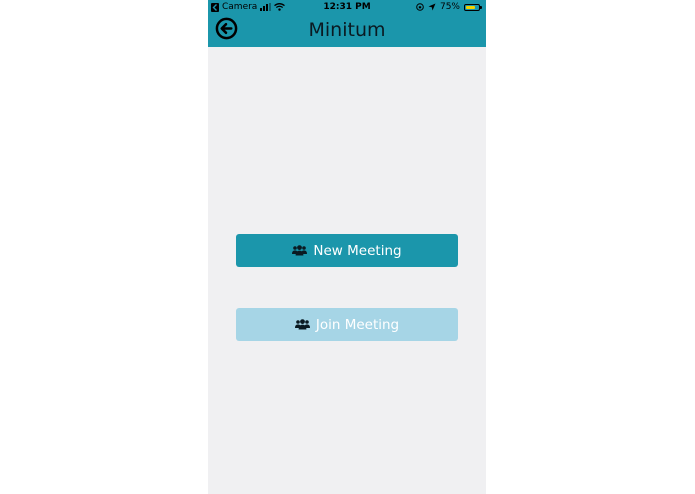 The image size is (695, 494). I want to click on new-meeting-button: New Meeting, so click(347, 250).